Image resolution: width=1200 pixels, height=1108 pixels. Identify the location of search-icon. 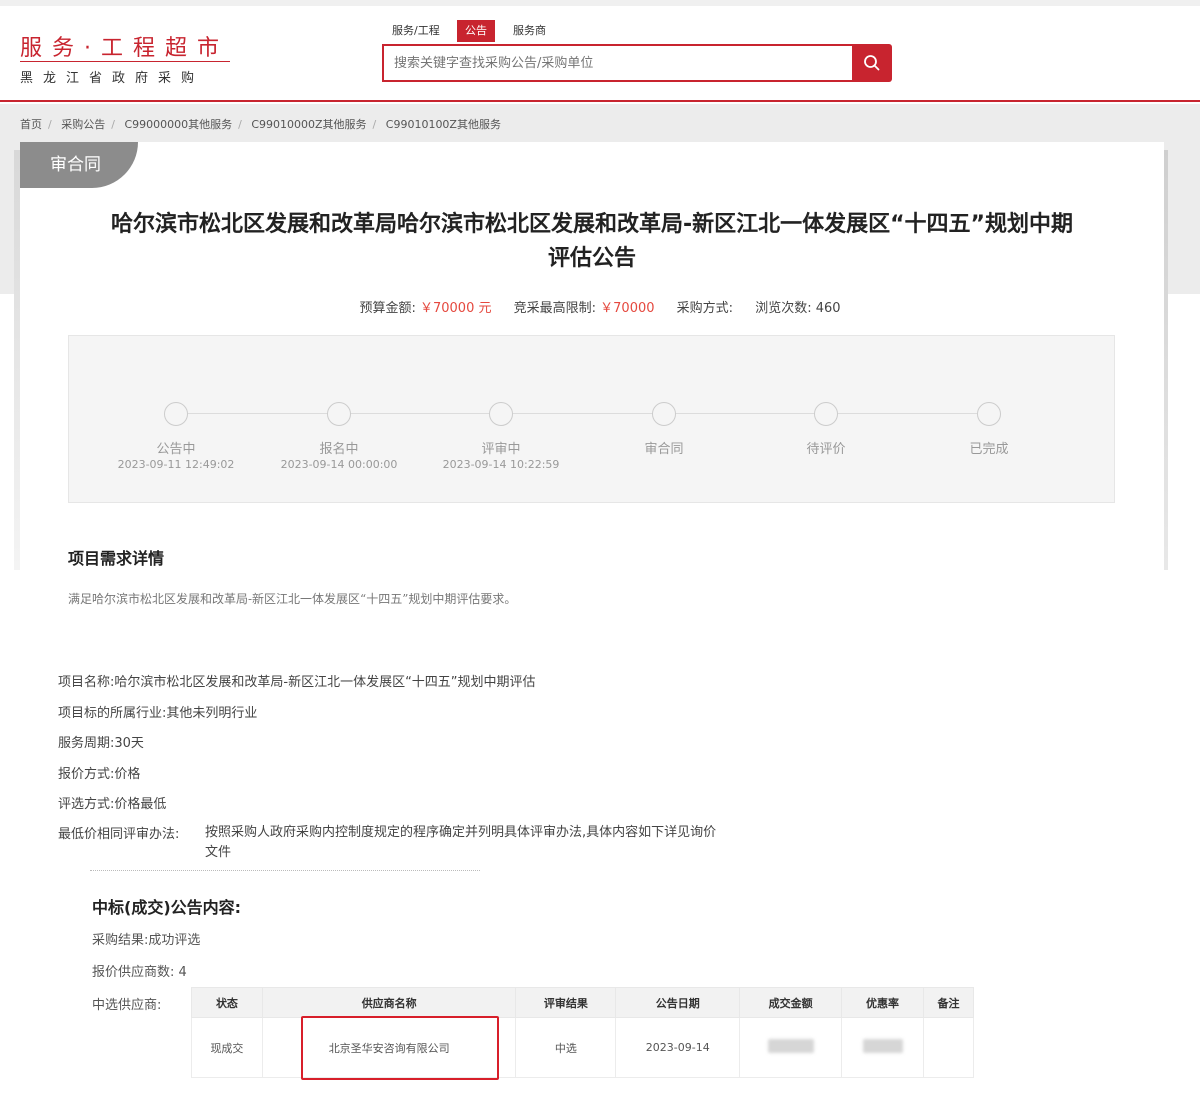
(872, 63).